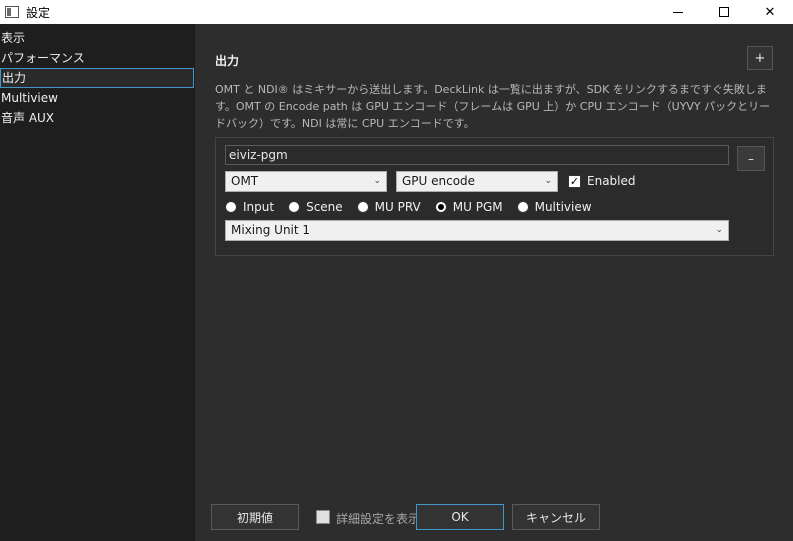  I want to click on sidebar-item-display: 表示, so click(97, 38).